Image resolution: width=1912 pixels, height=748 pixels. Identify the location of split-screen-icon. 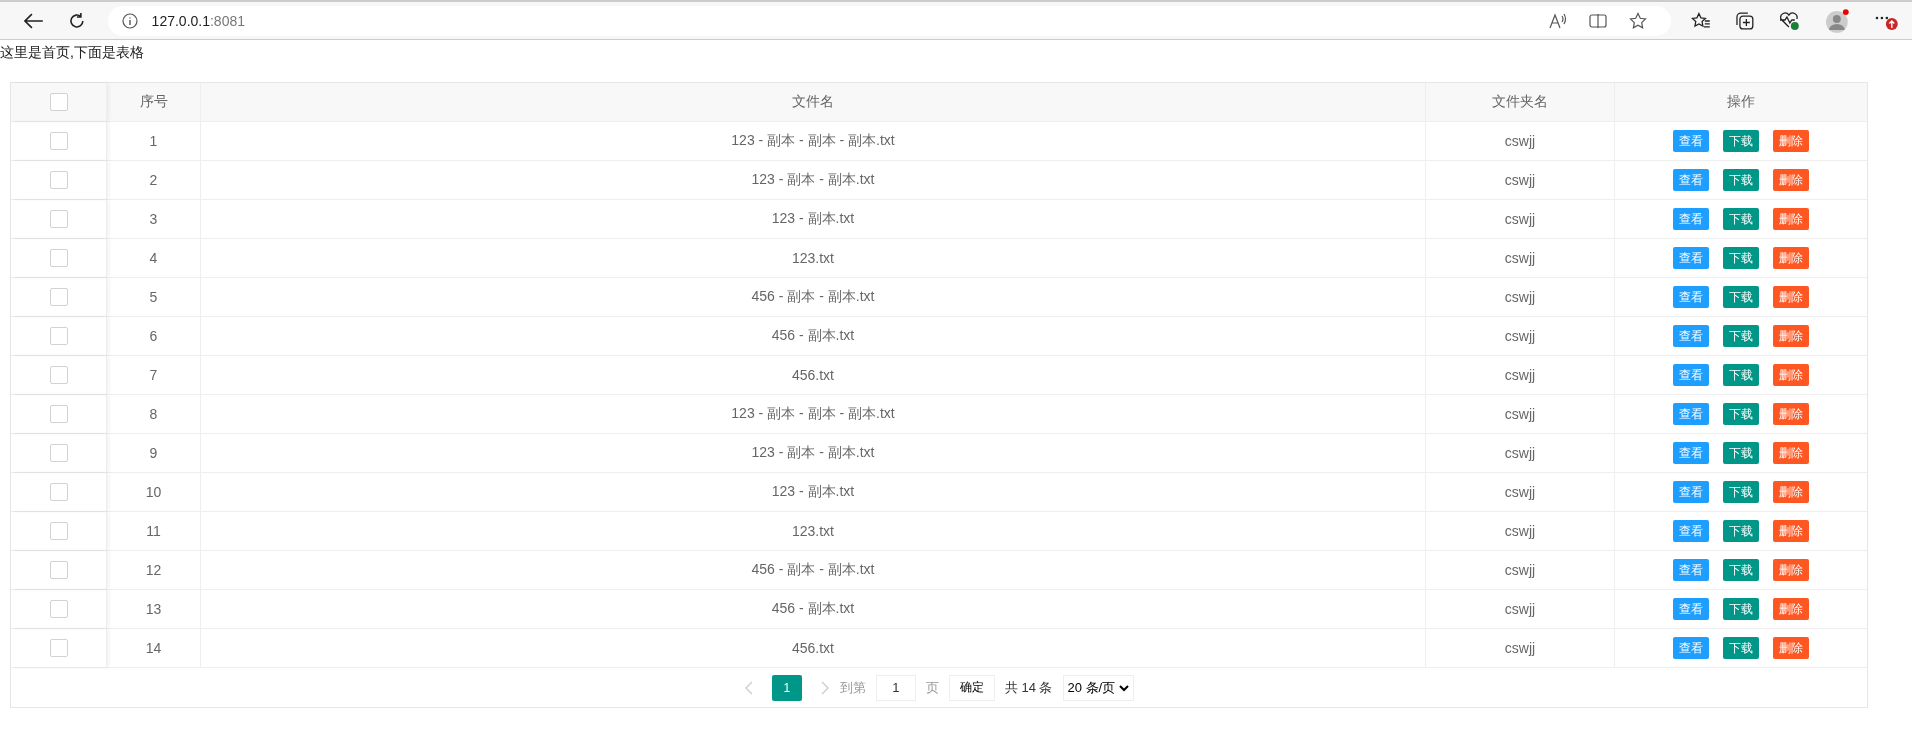
(1598, 20).